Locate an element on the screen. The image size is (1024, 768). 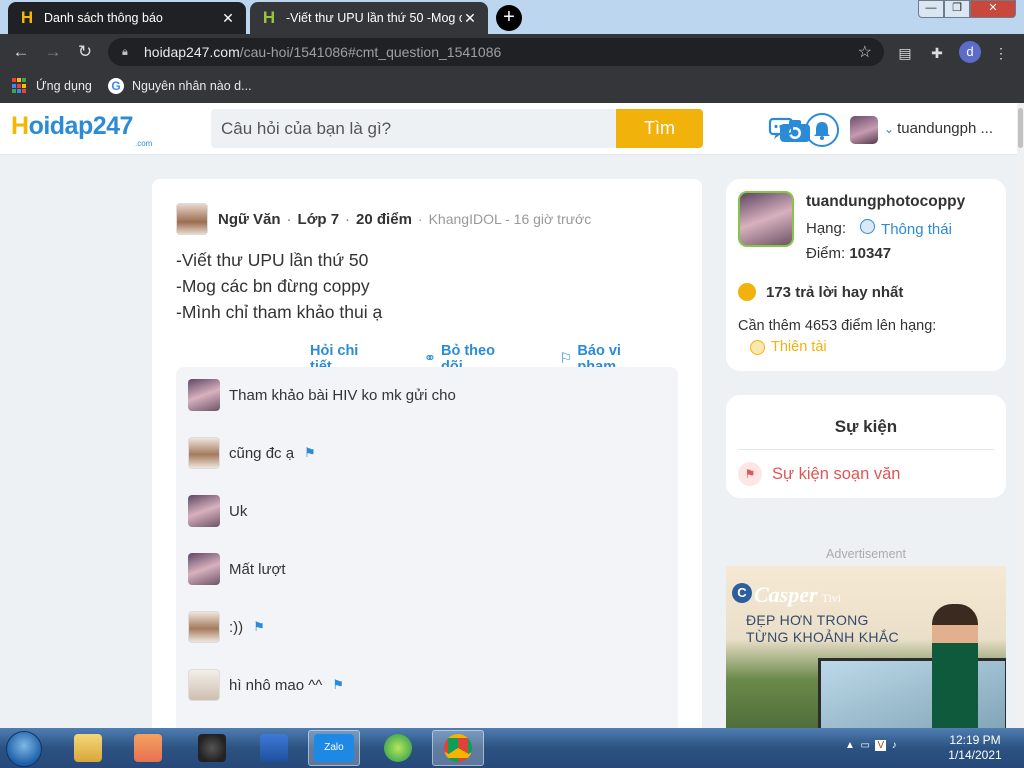
page-scrollbar is located at coordinates (1020, 415).